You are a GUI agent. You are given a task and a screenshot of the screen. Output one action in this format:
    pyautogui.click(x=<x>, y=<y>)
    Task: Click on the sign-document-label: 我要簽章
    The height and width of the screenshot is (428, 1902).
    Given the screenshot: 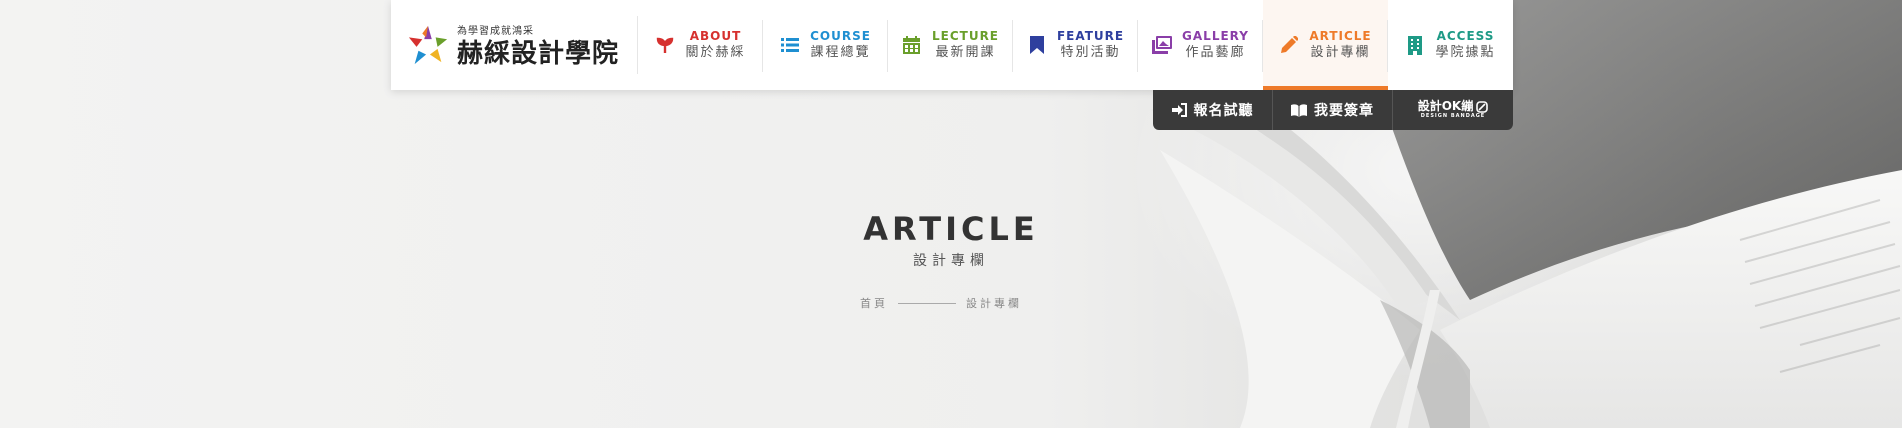 What is the action you would take?
    pyautogui.click(x=1344, y=111)
    